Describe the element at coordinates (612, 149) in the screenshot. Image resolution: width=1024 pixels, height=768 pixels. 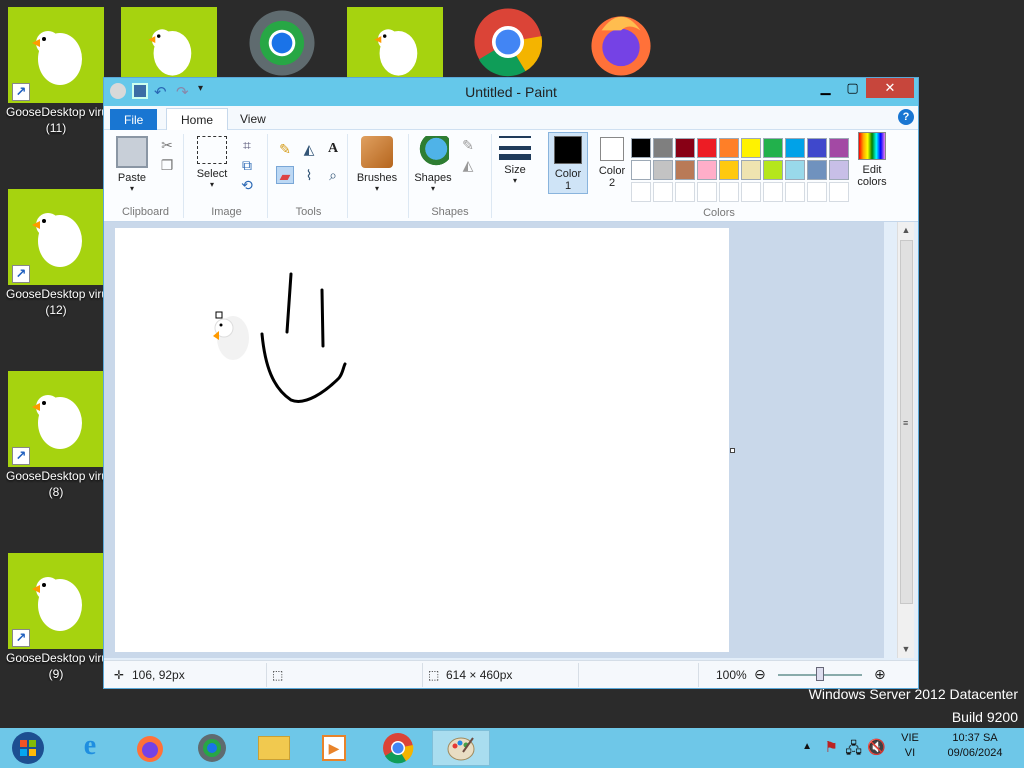
I see `color2-swatch` at that location.